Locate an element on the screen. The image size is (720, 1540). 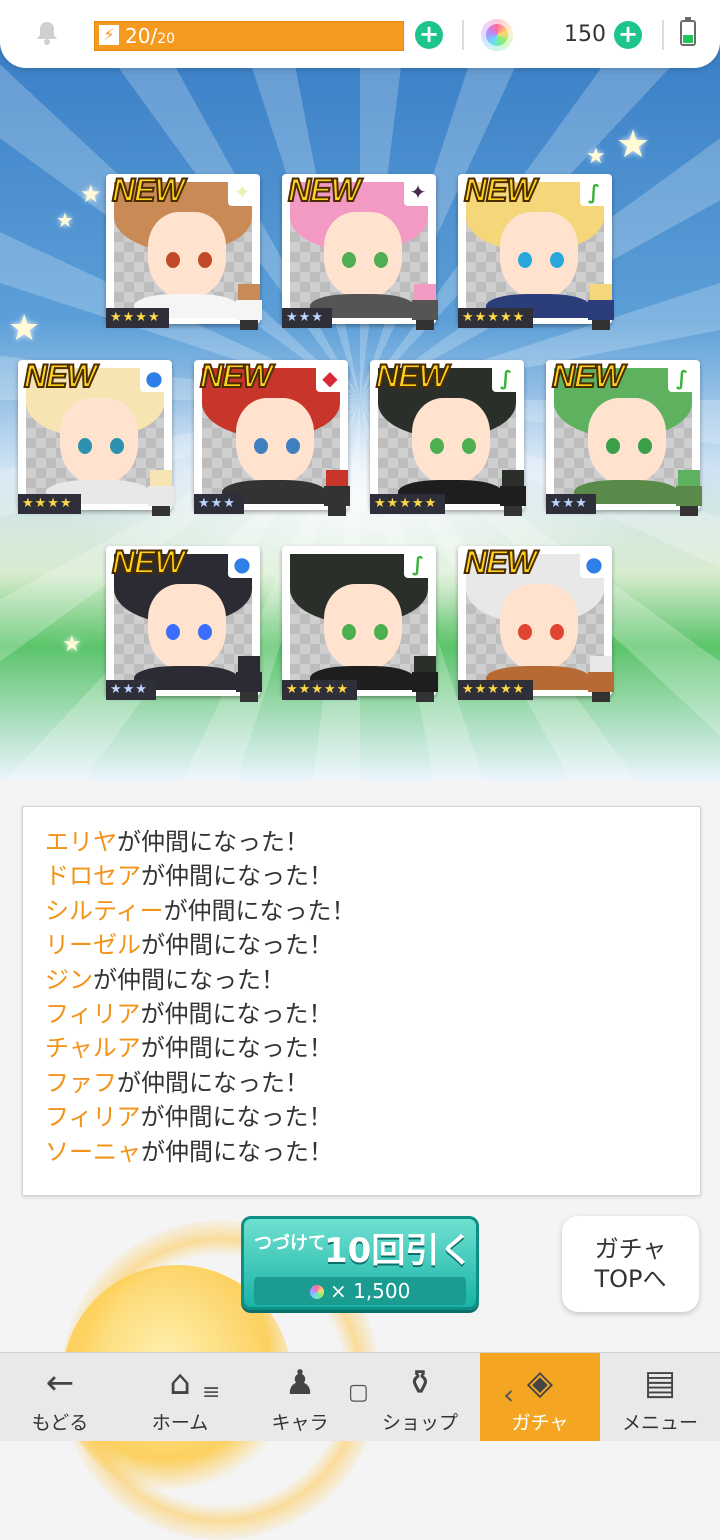
draw-10-again-button: つづけて 10回引く × 1,500 is located at coordinates (360, 1263).